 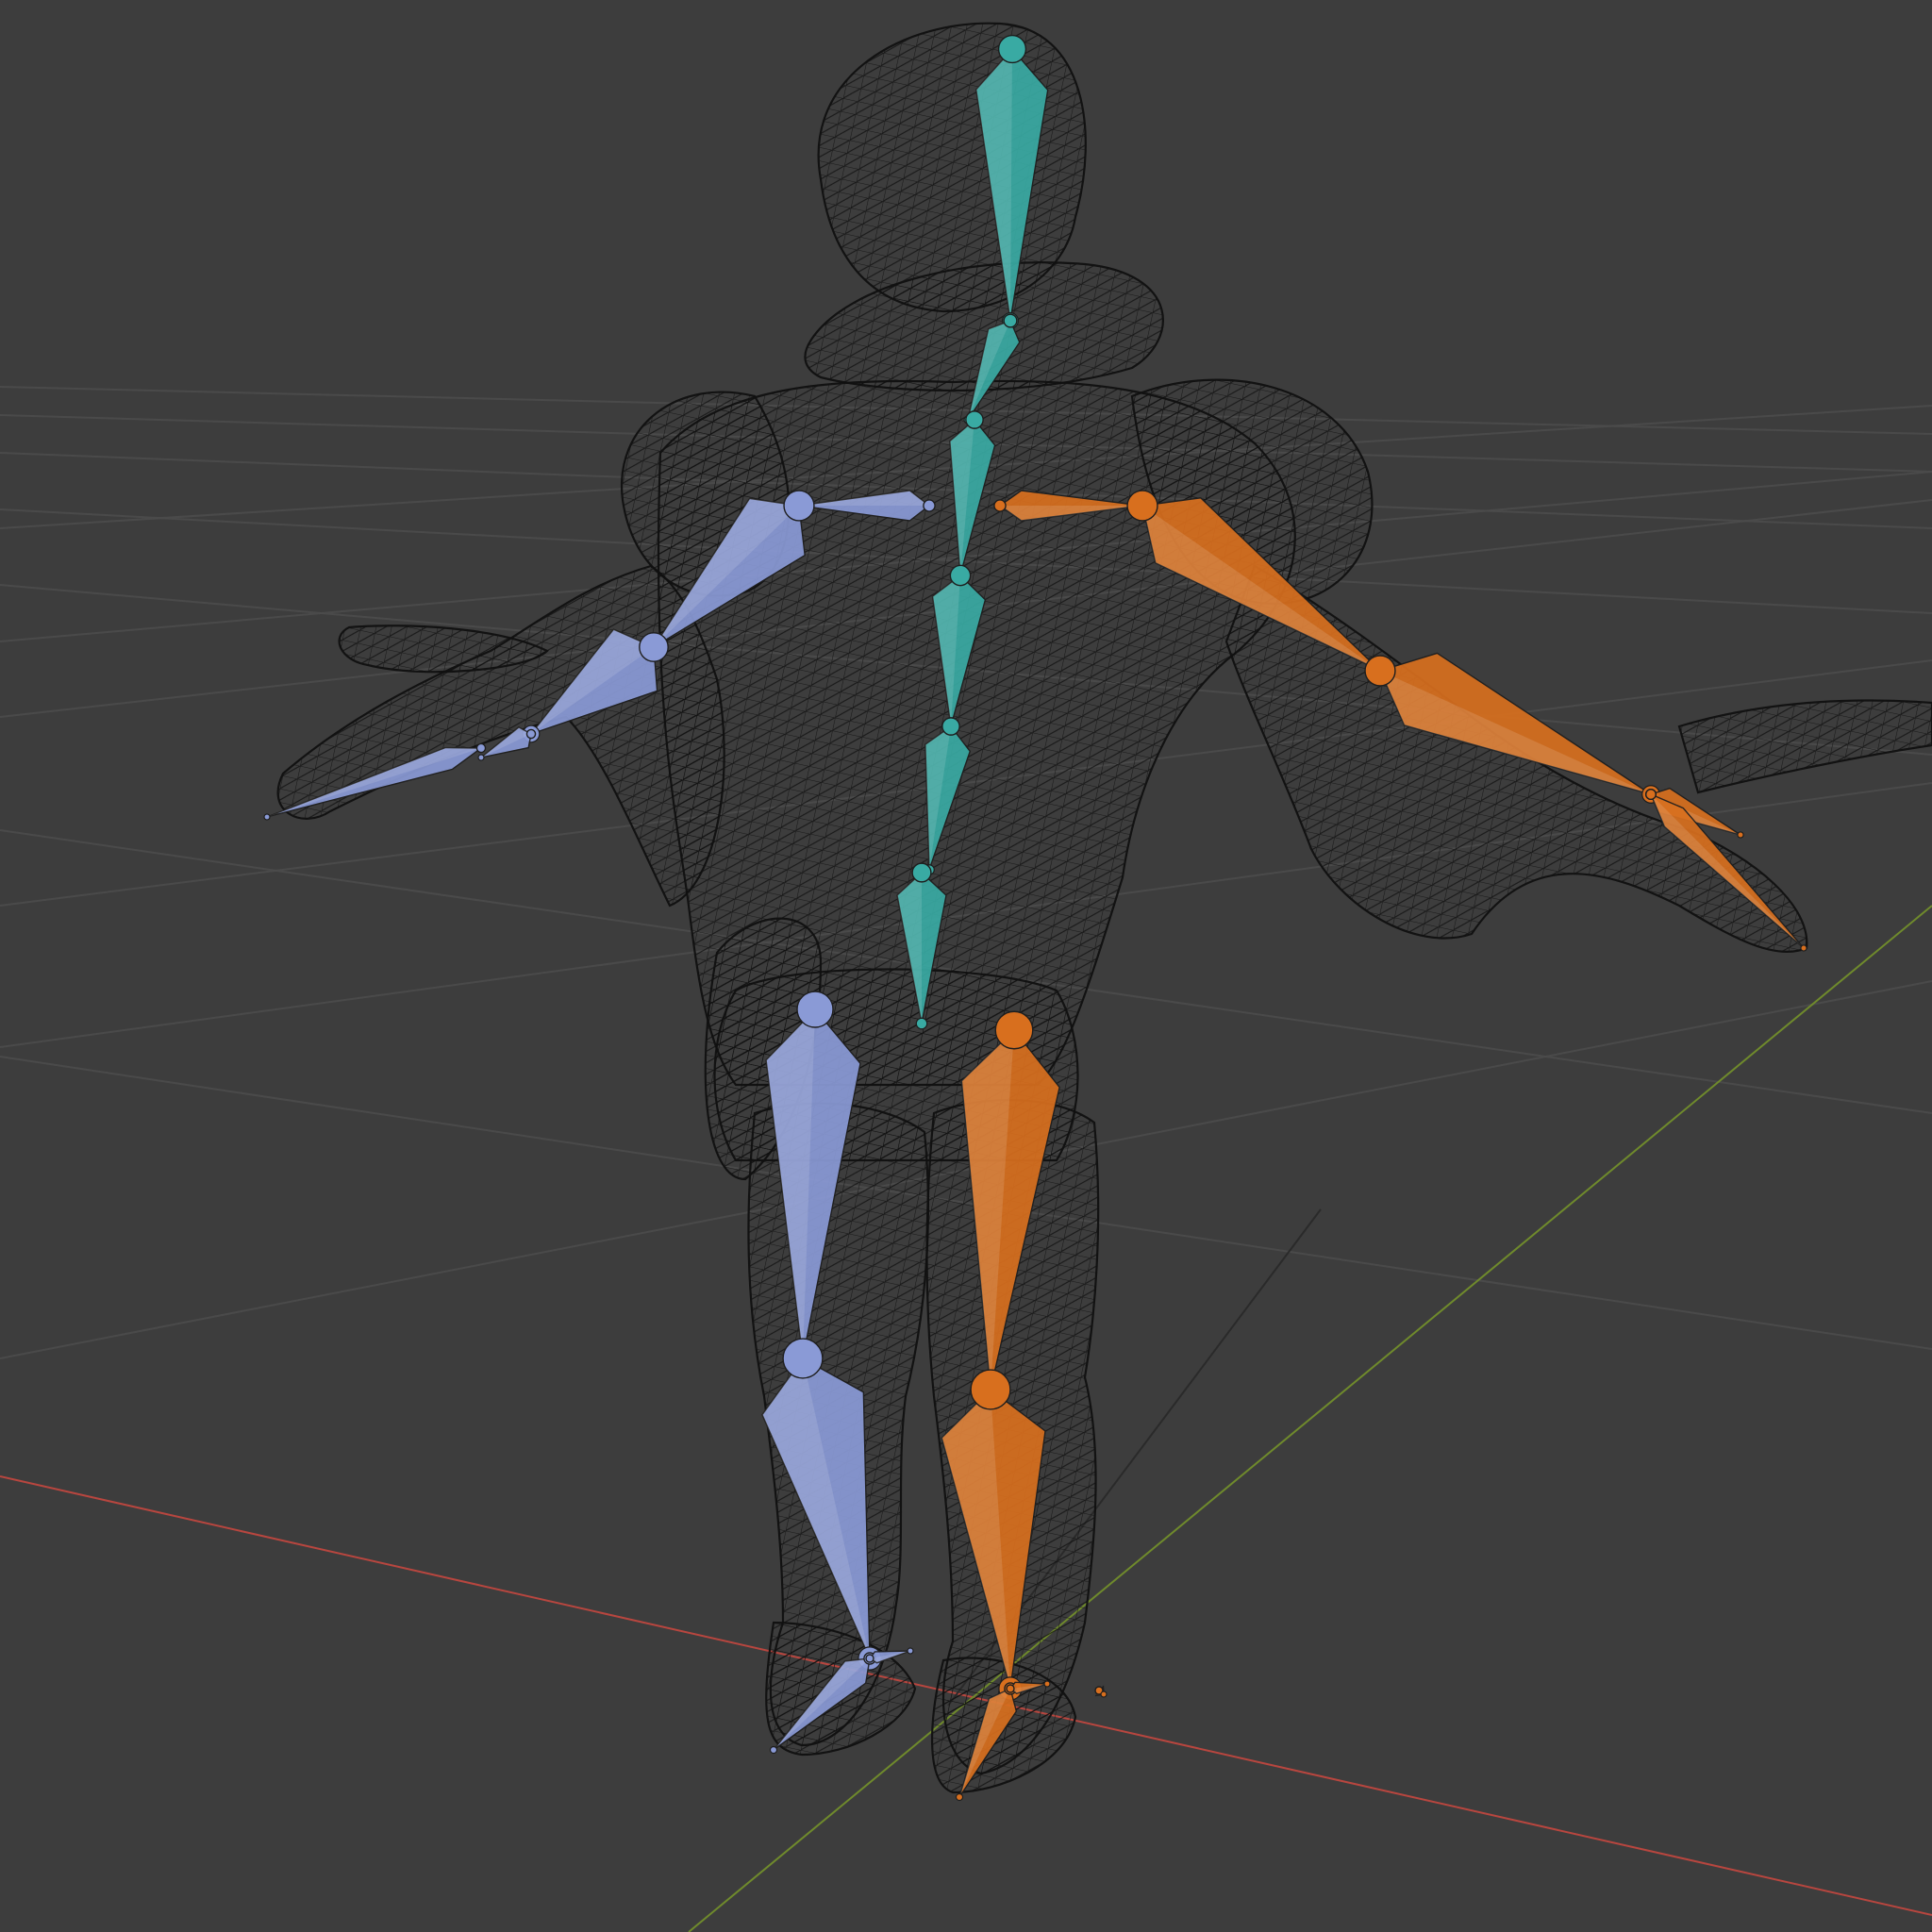 I want to click on mesh-arm-left, so click(x=501, y=736).